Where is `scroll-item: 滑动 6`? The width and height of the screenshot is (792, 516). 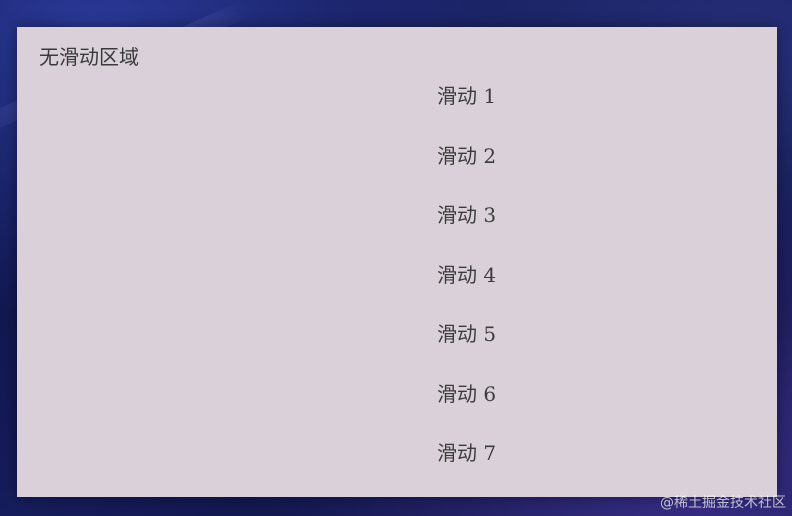 scroll-item: 滑动 6 is located at coordinates (467, 393).